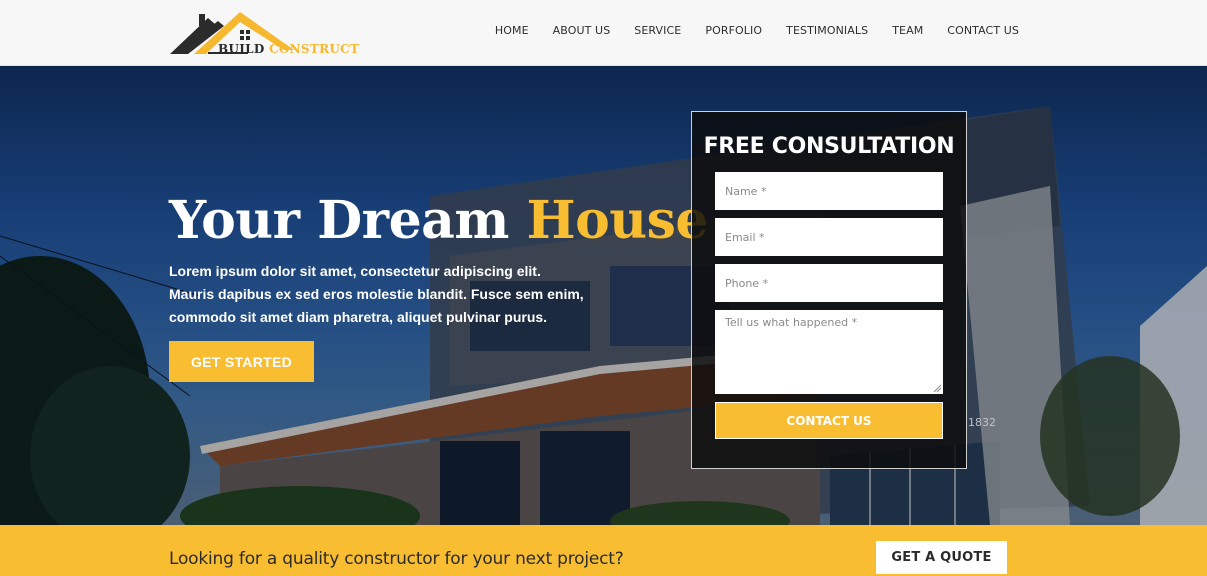 This screenshot has height=576, width=1207. I want to click on name-field, so click(829, 191).